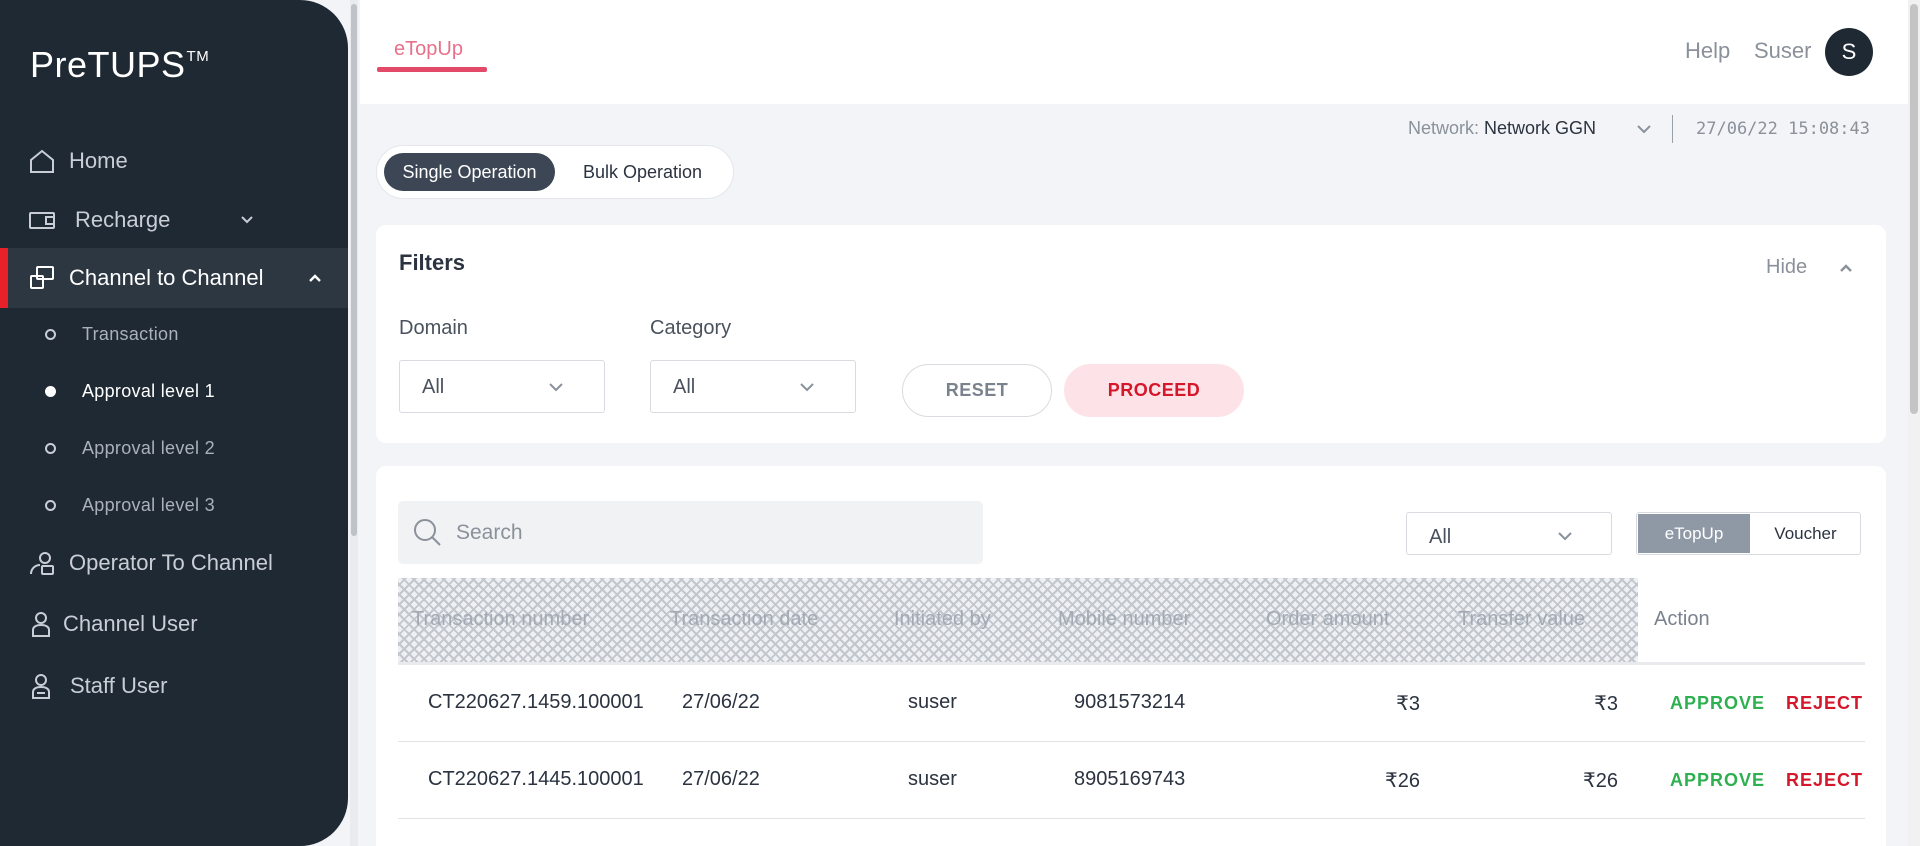  I want to click on sidebar-item-channel-to-channel: Channel to Channel, so click(174, 278).